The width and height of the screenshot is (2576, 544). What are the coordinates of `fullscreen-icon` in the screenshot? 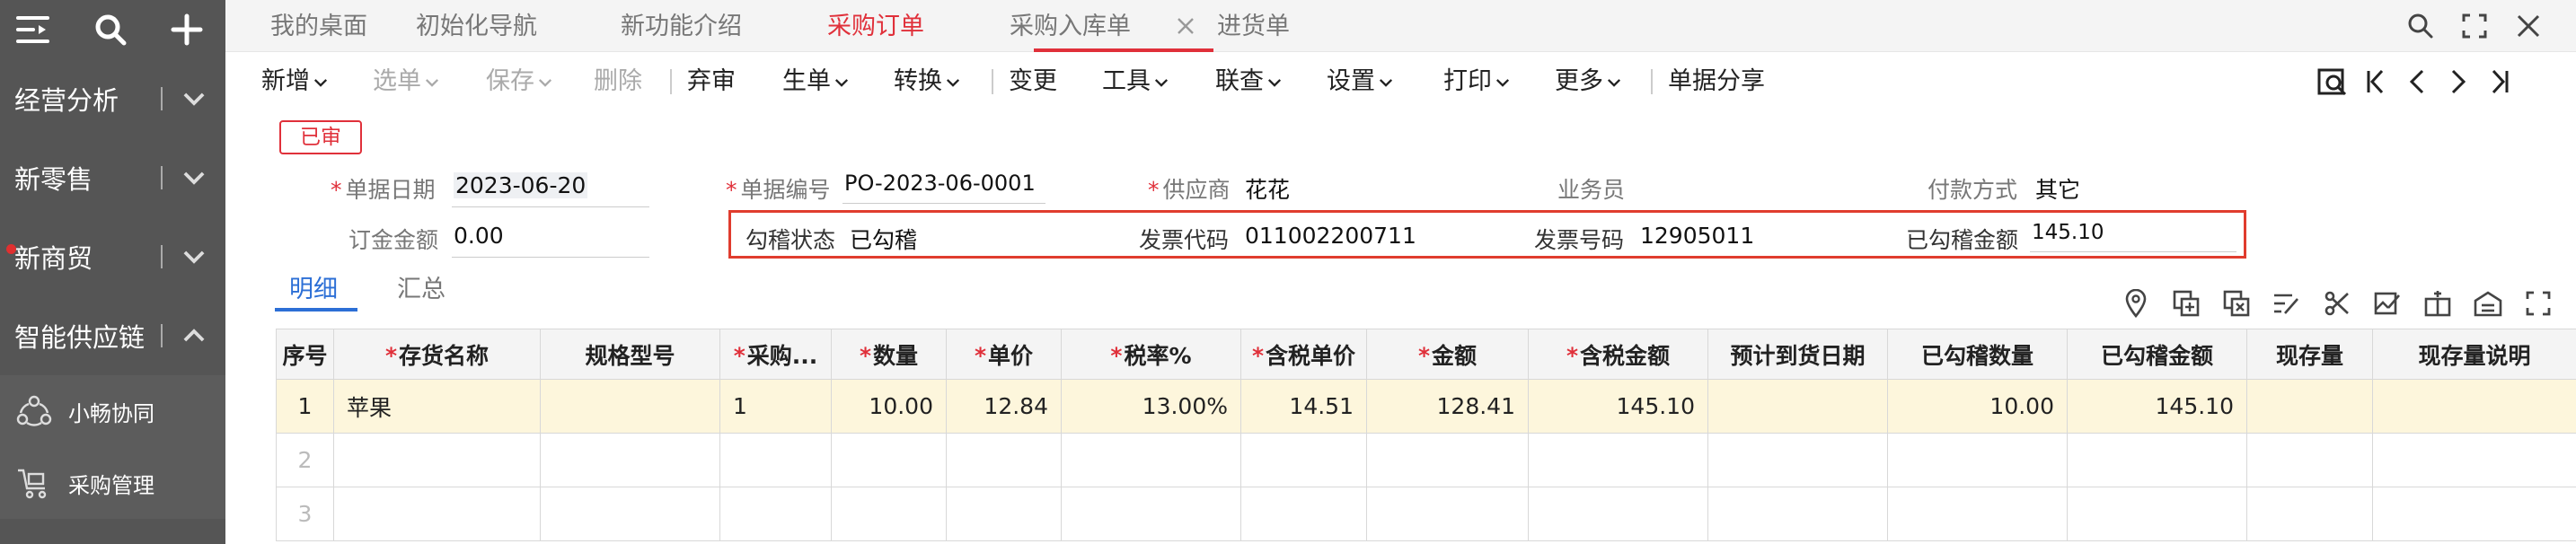 It's located at (2474, 26).